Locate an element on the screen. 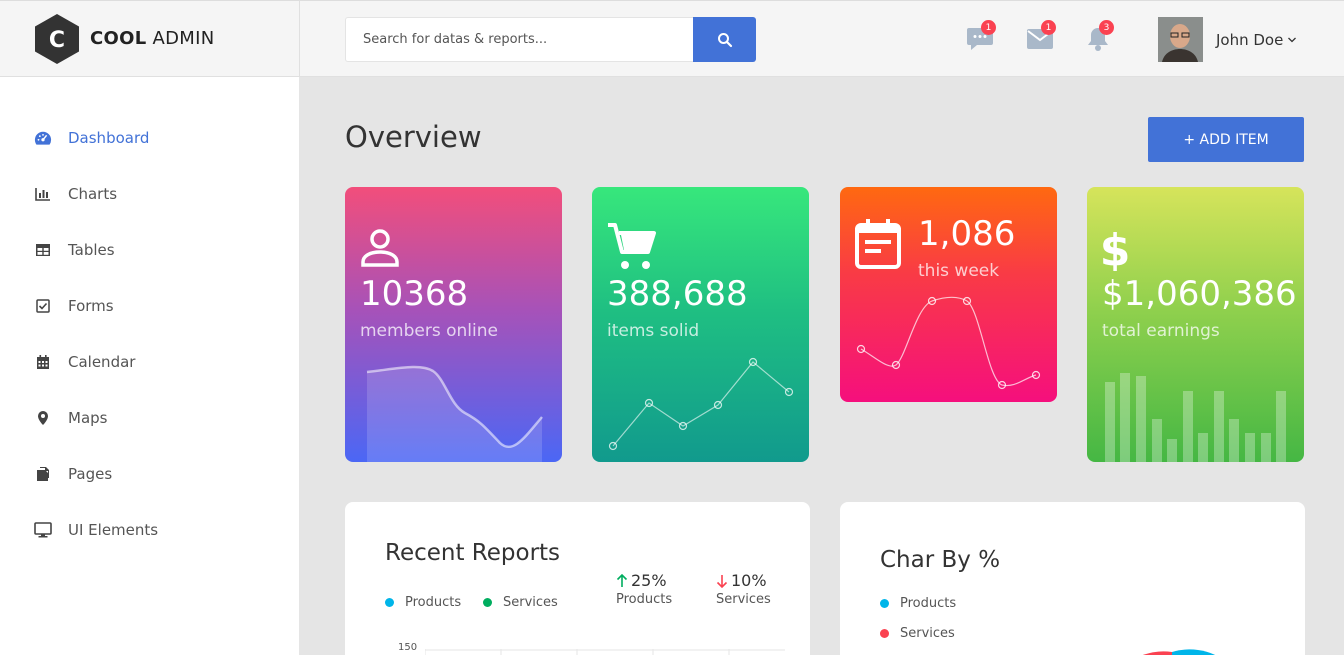  stat-value: 388,688 is located at coordinates (677, 294).